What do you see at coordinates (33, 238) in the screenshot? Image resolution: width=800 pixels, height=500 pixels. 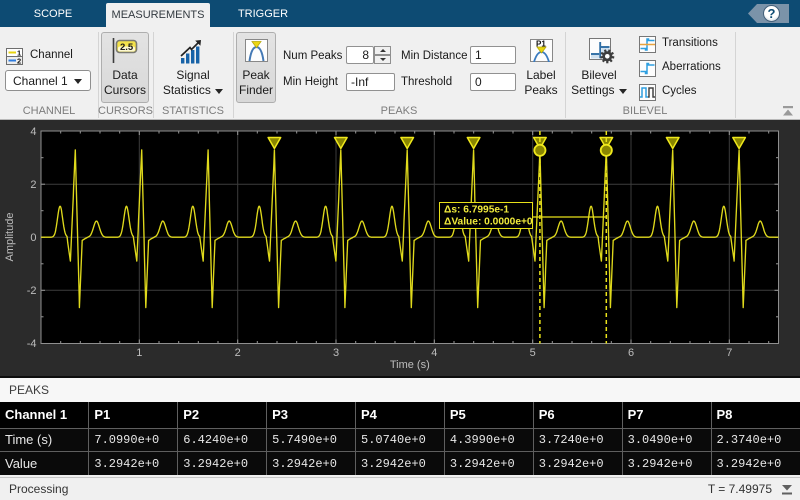 I see `svg-text: 0` at bounding box center [33, 238].